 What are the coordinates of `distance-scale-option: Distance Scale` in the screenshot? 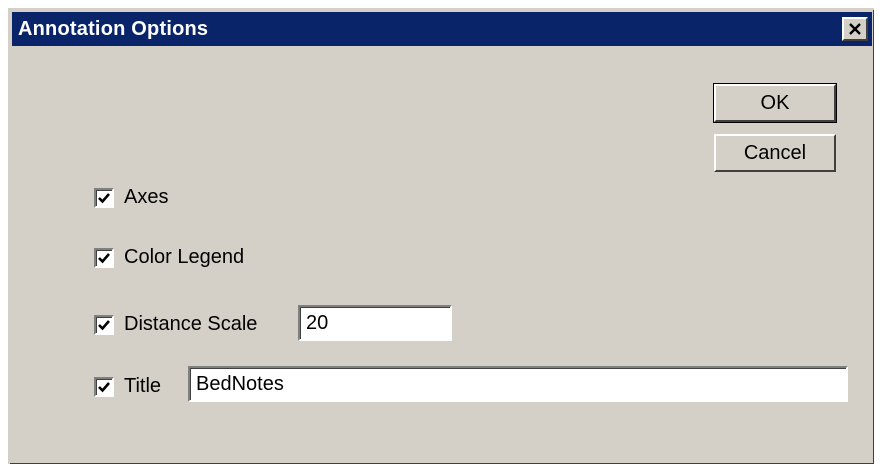 It's located at (175, 324).